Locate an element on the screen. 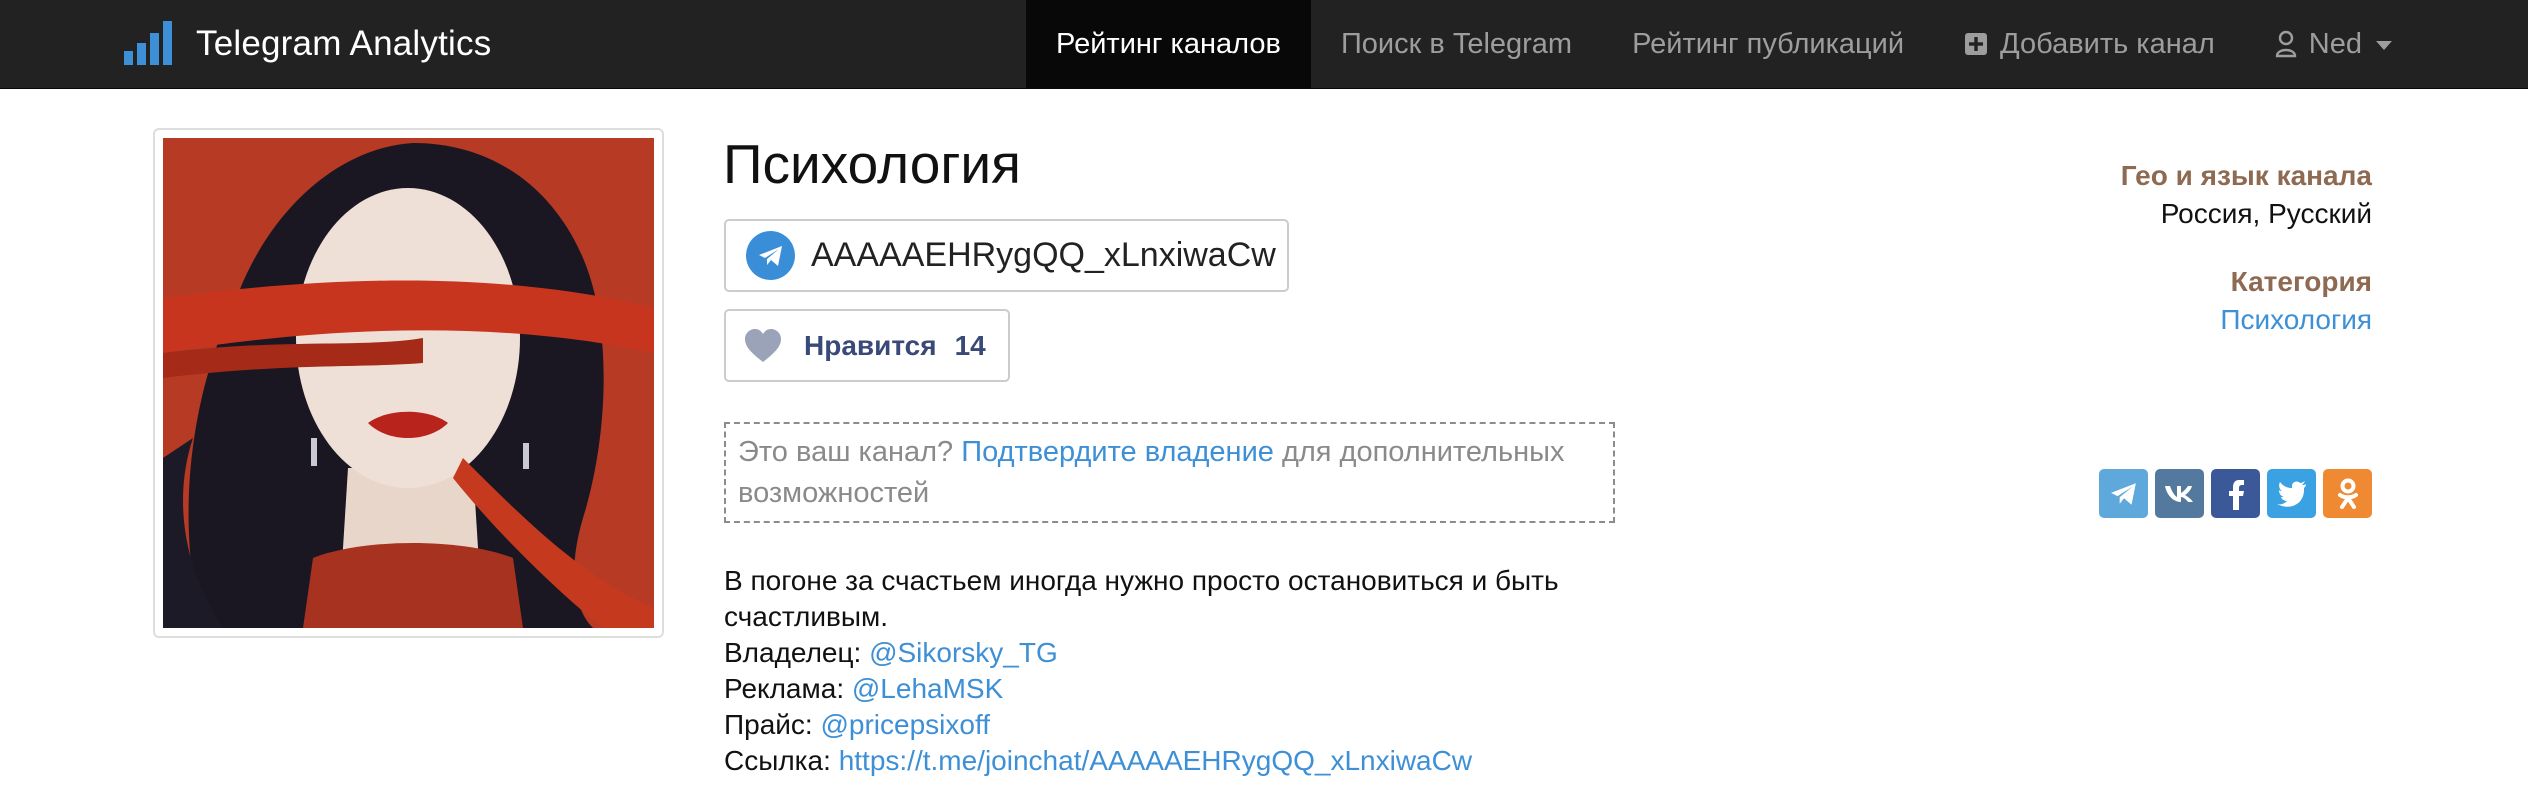  odnoklassniki-share-button is located at coordinates (2347, 493).